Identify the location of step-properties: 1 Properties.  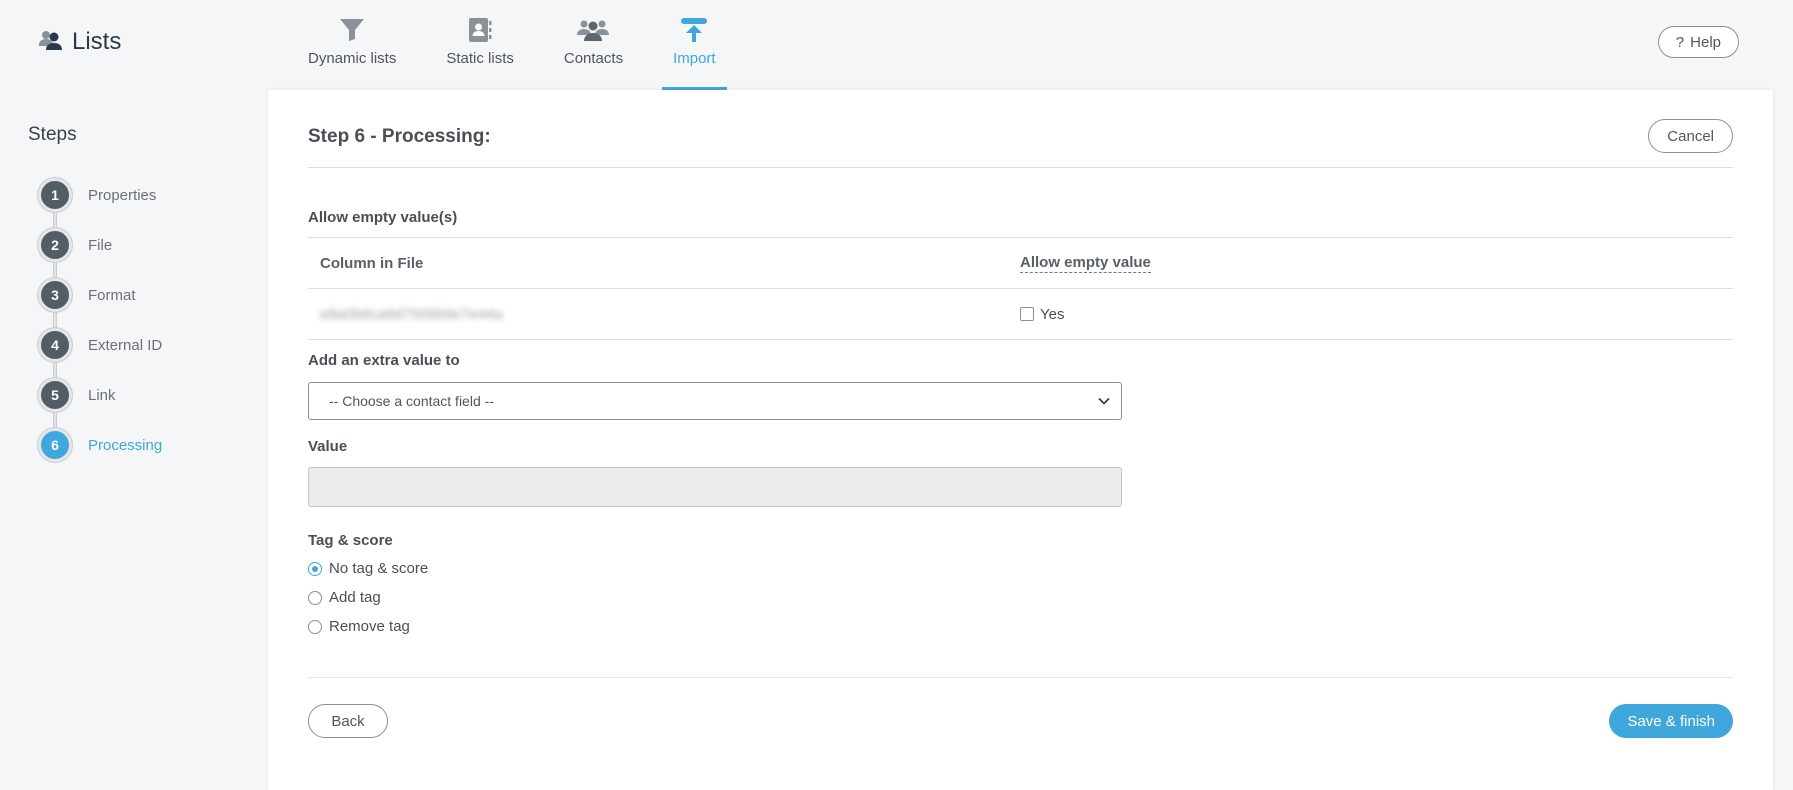
(97, 195).